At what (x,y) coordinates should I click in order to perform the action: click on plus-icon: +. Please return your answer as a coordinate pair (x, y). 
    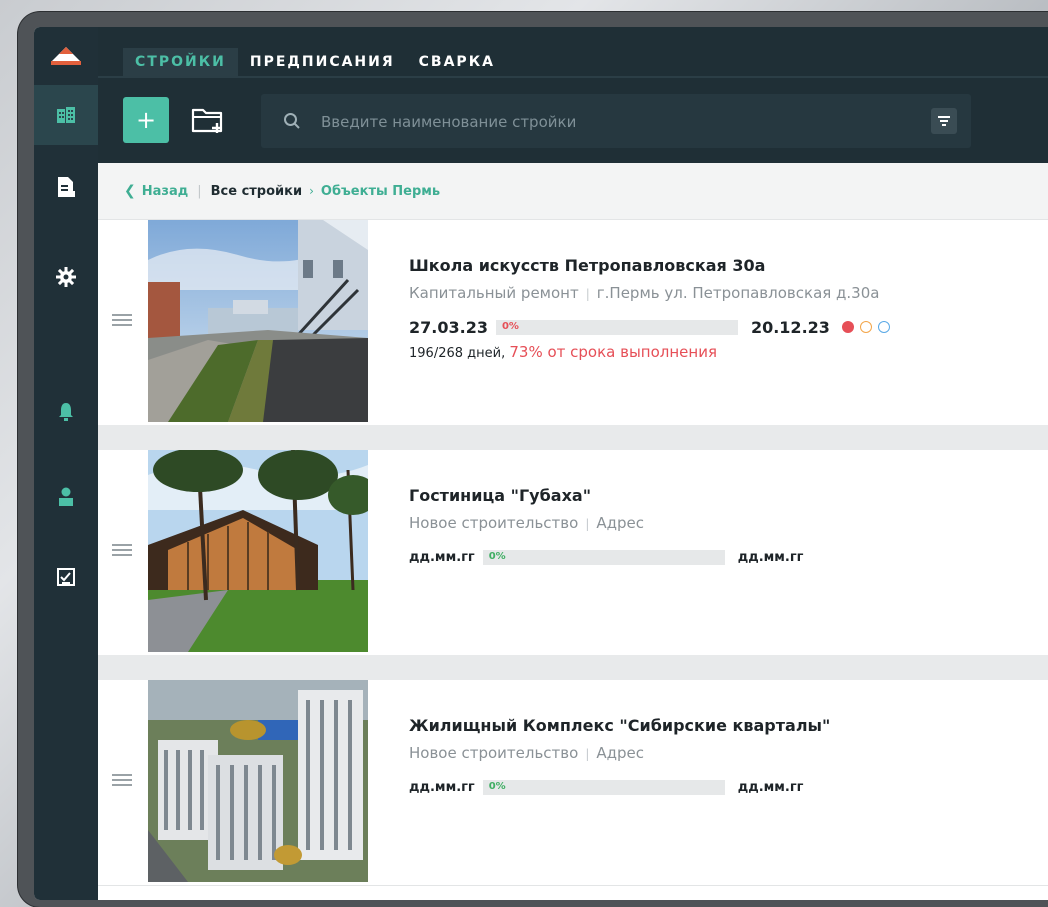
    Looking at the image, I should click on (146, 120).